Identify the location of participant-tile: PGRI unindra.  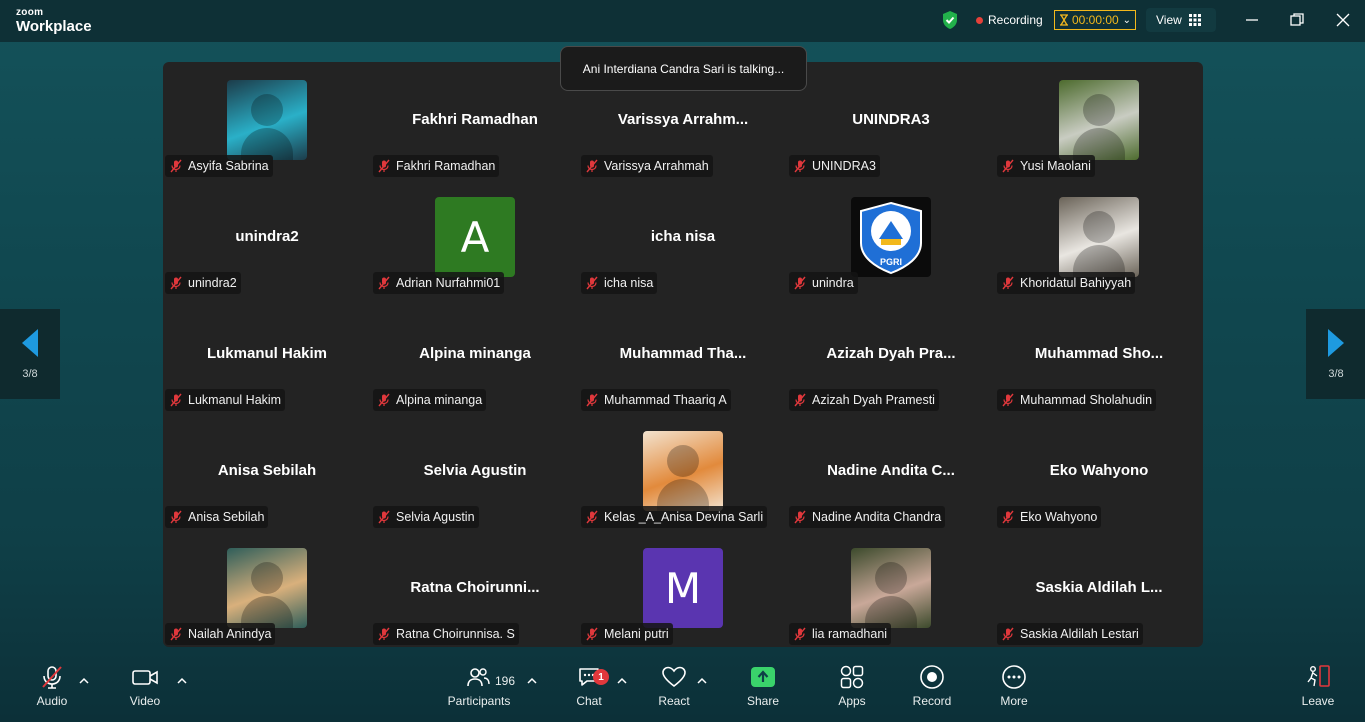
(891, 237).